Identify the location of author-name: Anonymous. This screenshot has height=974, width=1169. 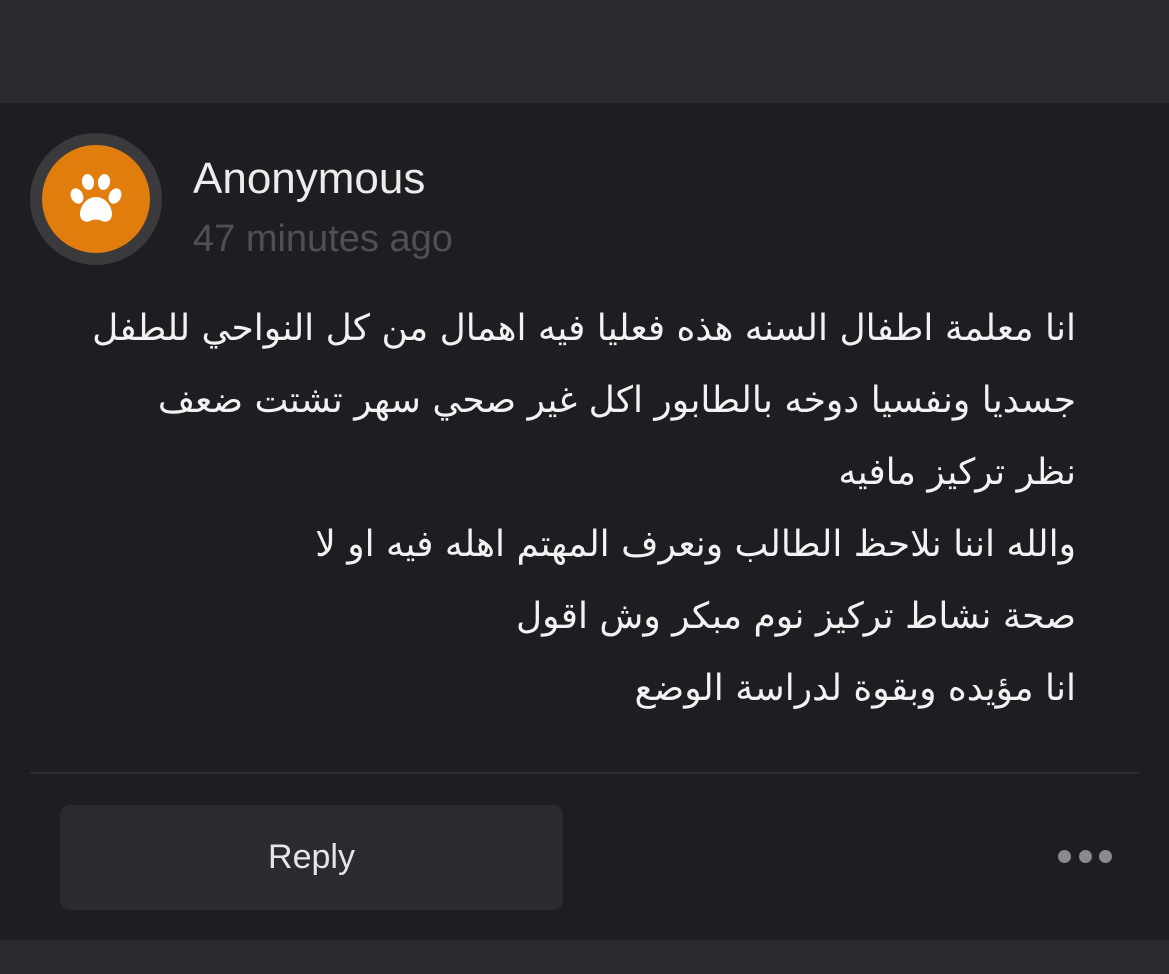
(309, 179).